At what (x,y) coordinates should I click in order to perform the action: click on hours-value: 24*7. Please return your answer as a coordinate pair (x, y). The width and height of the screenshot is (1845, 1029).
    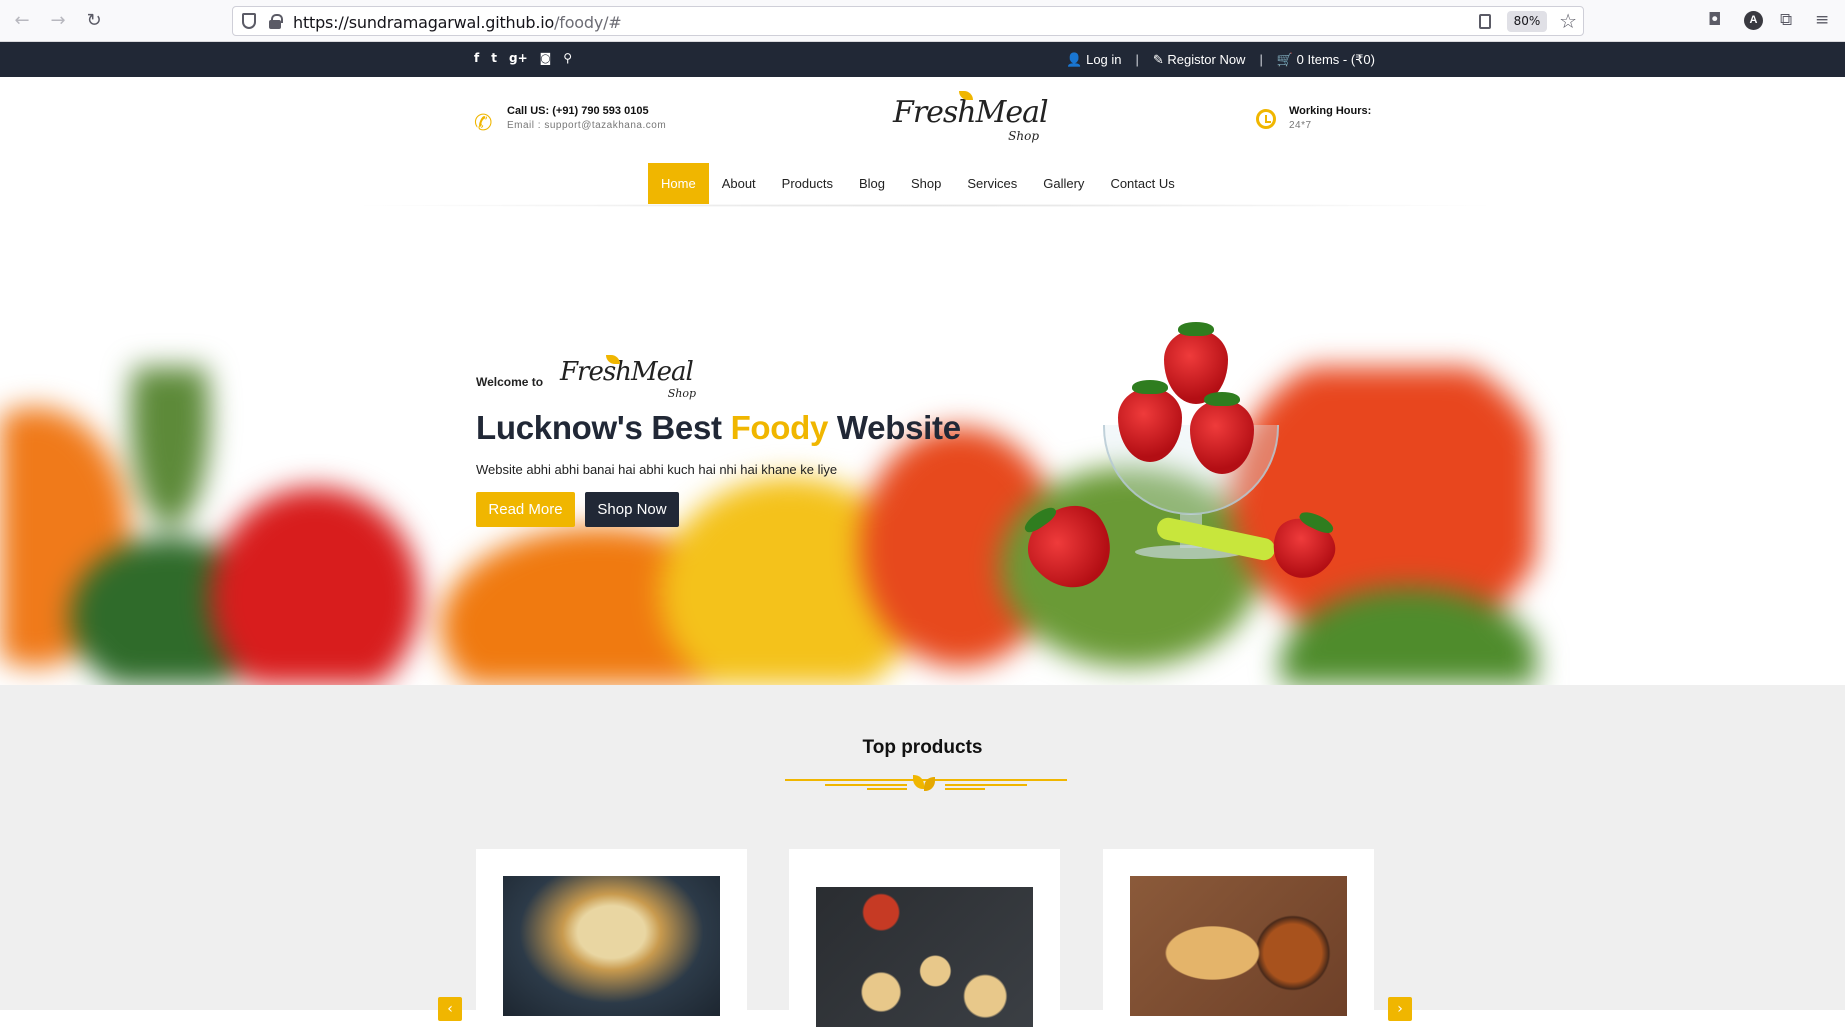
    Looking at the image, I should click on (1300, 125).